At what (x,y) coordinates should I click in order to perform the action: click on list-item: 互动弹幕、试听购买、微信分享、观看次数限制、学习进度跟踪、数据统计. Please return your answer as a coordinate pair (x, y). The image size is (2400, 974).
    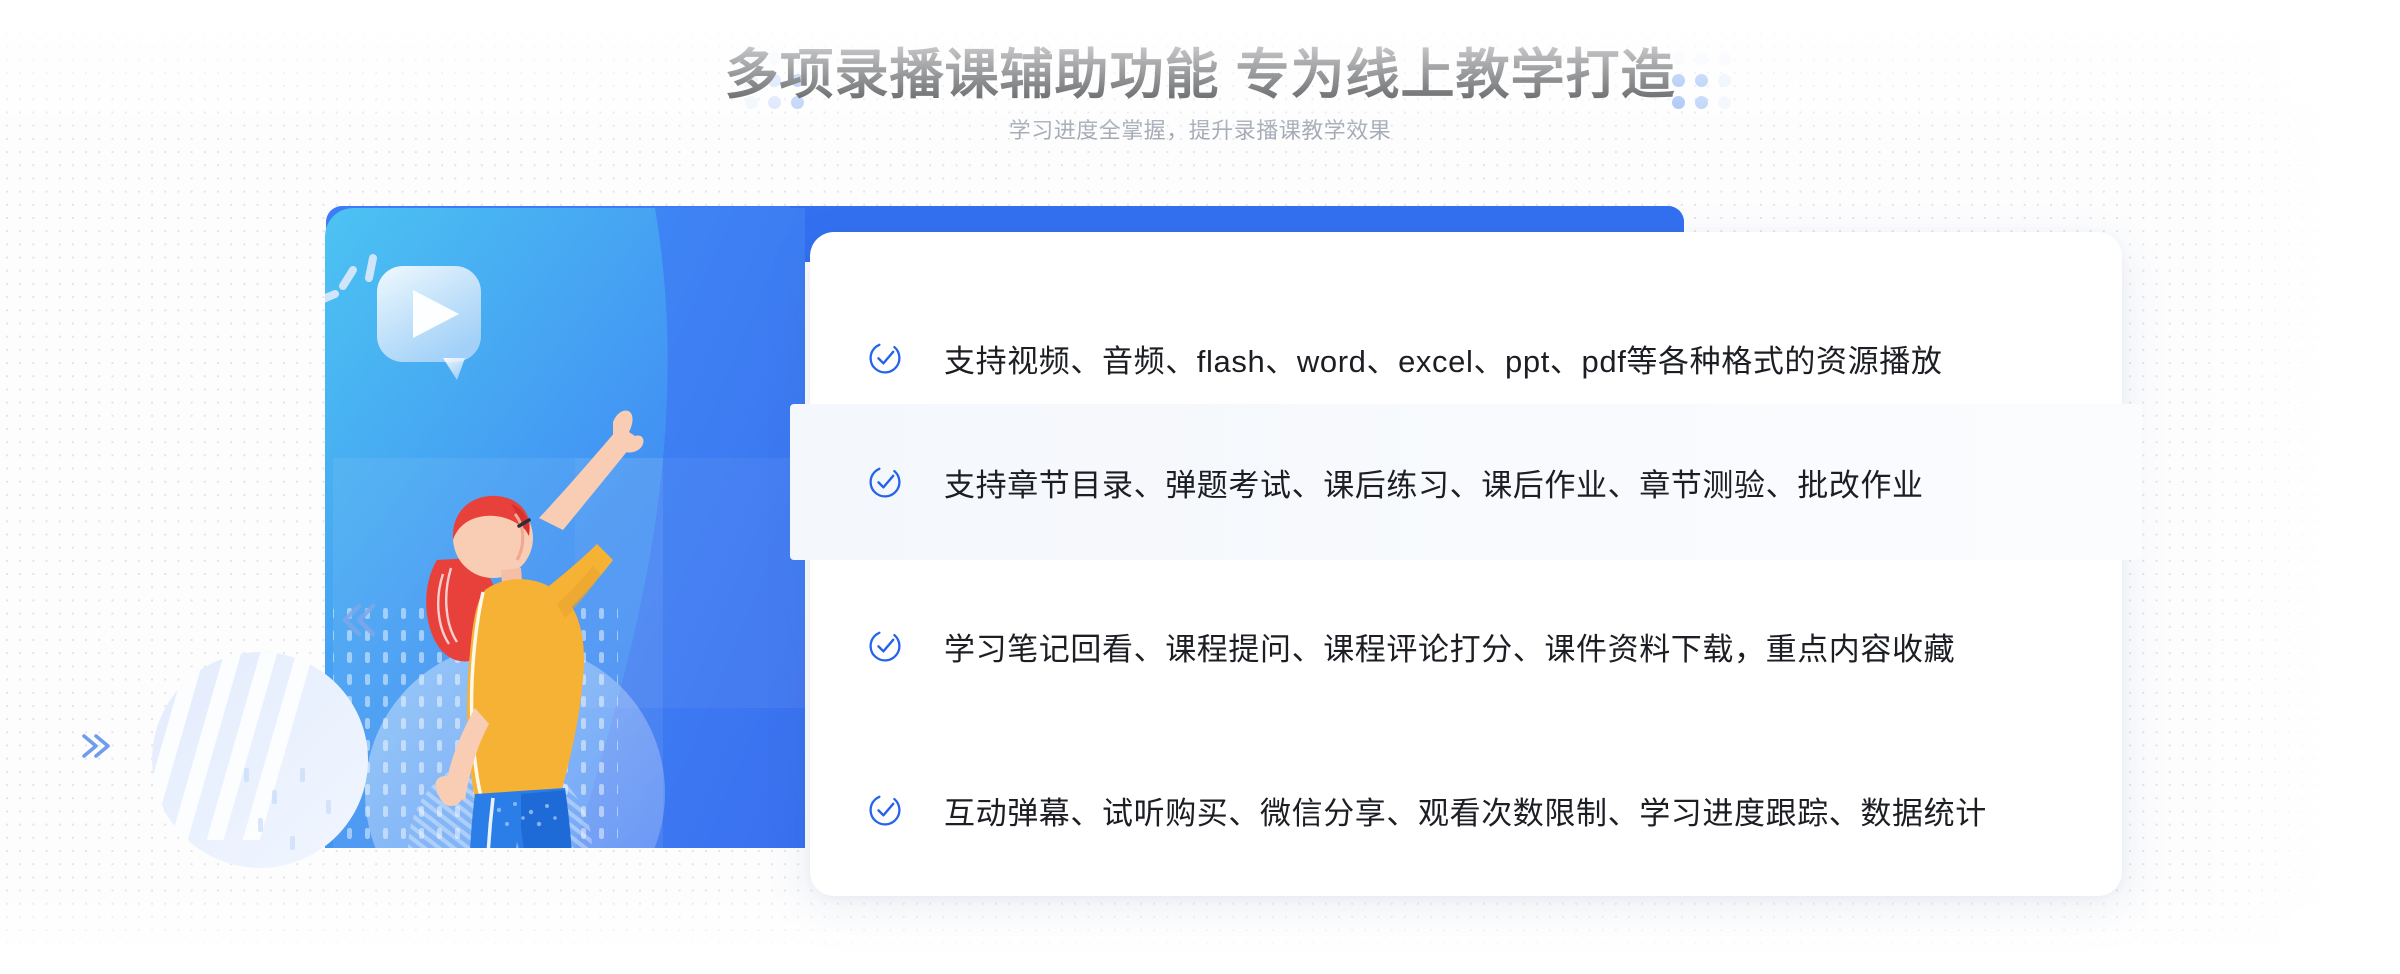
    Looking at the image, I should click on (1466, 810).